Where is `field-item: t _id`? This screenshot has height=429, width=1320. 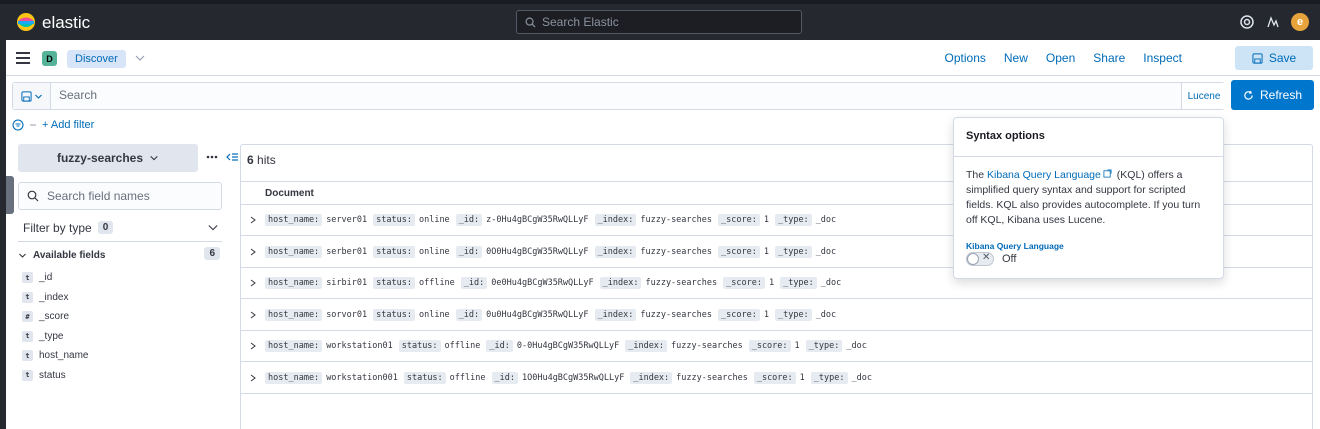 field-item: t _id is located at coordinates (122, 278).